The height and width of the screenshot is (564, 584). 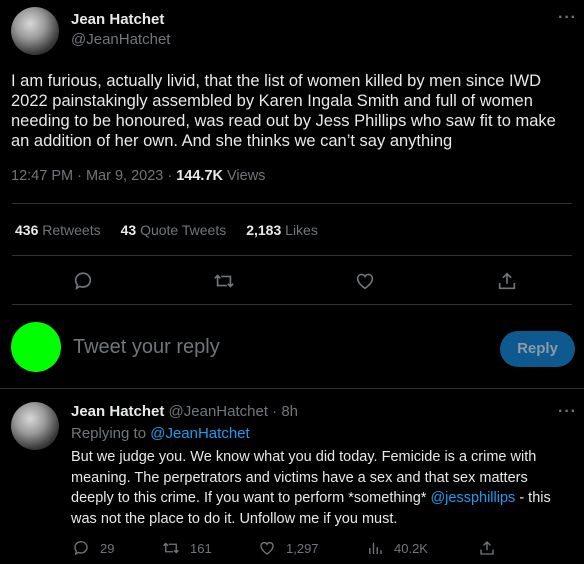 I want to click on author-handle: @JeanHatchet, so click(x=120, y=39).